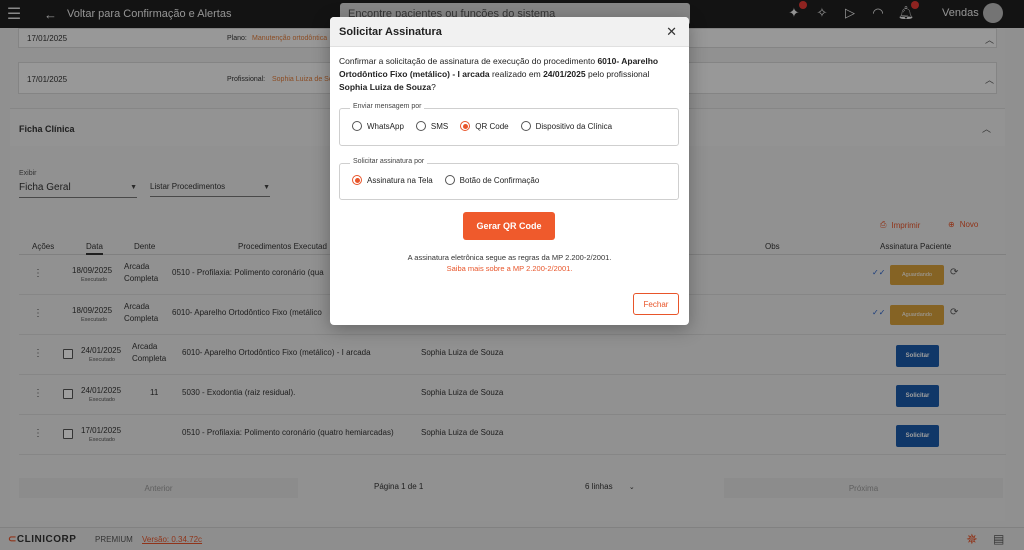 The width and height of the screenshot is (1024, 550). What do you see at coordinates (389, 161) in the screenshot?
I see `request-method-legend: Solicitar assinatura por` at bounding box center [389, 161].